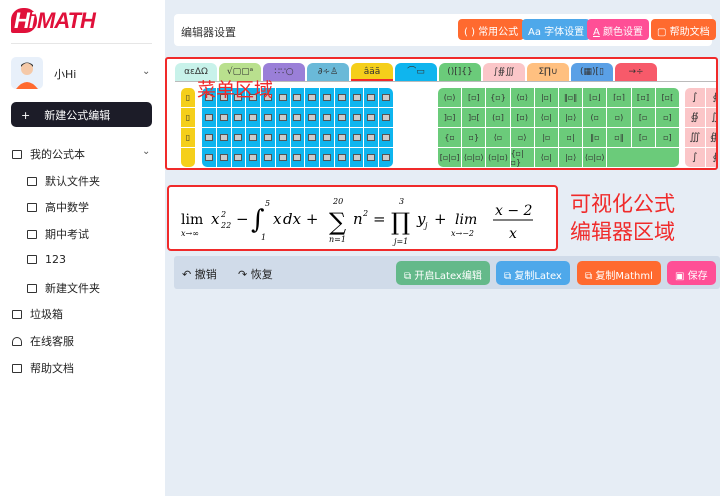 The width and height of the screenshot is (720, 496). Describe the element at coordinates (416, 72) in the screenshot. I see `tab-symbol-group: ⌒▭` at that location.